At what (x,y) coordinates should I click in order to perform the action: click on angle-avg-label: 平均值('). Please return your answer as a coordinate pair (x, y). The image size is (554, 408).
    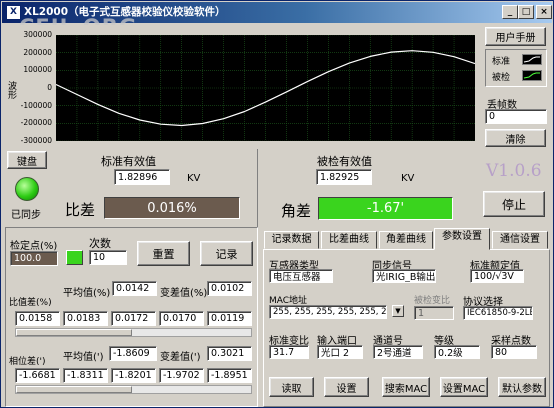
    Looking at the image, I should click on (83, 357).